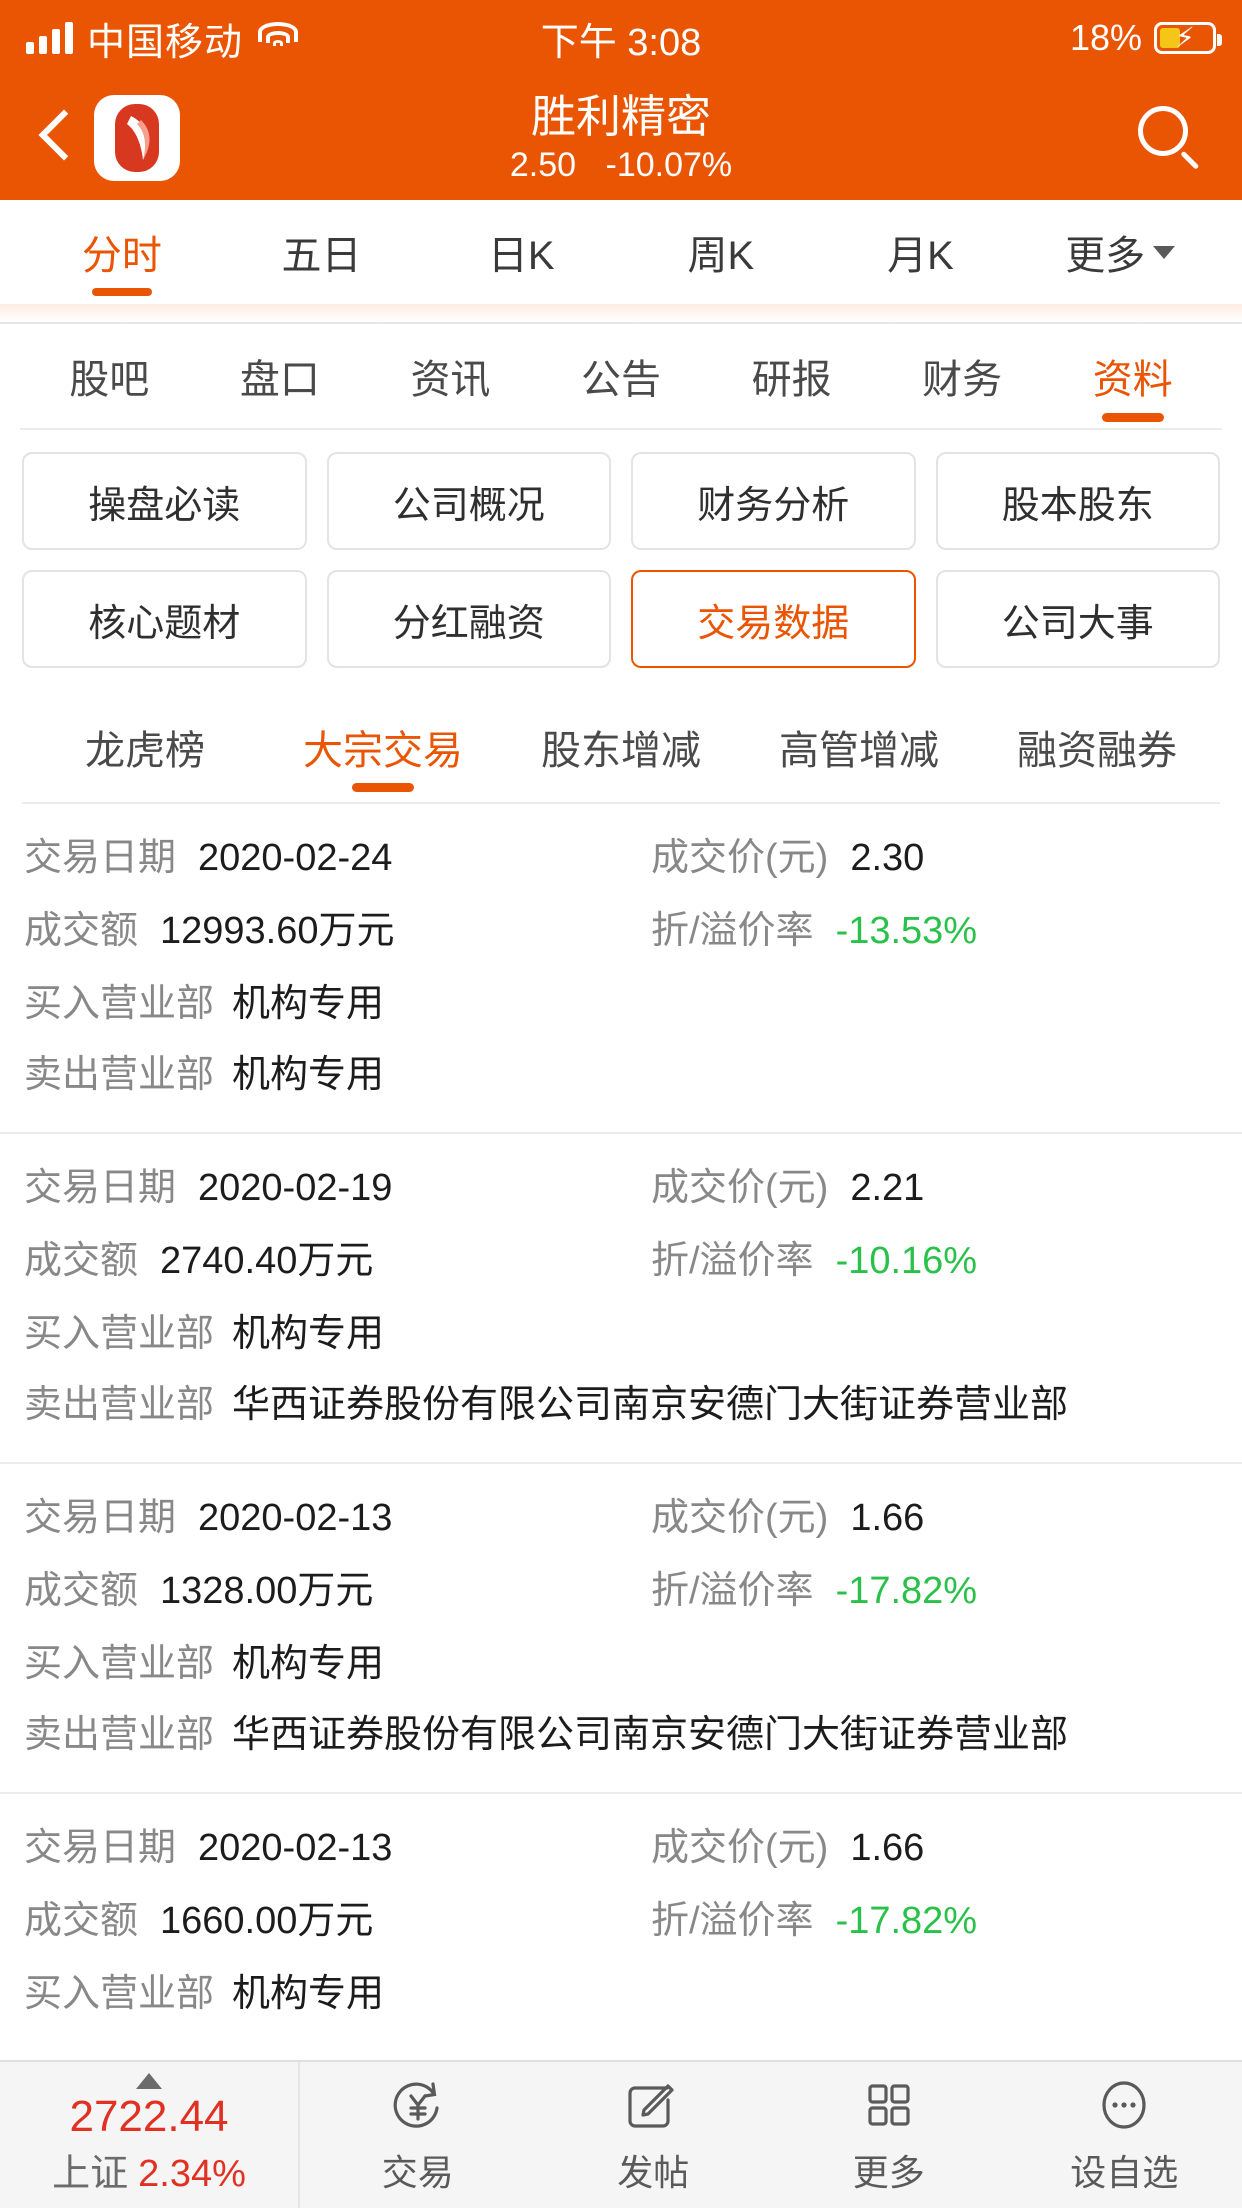 Image resolution: width=1242 pixels, height=2208 pixels. Describe the element at coordinates (773, 505) in the screenshot. I see `category-button-label: 财务分析` at that location.